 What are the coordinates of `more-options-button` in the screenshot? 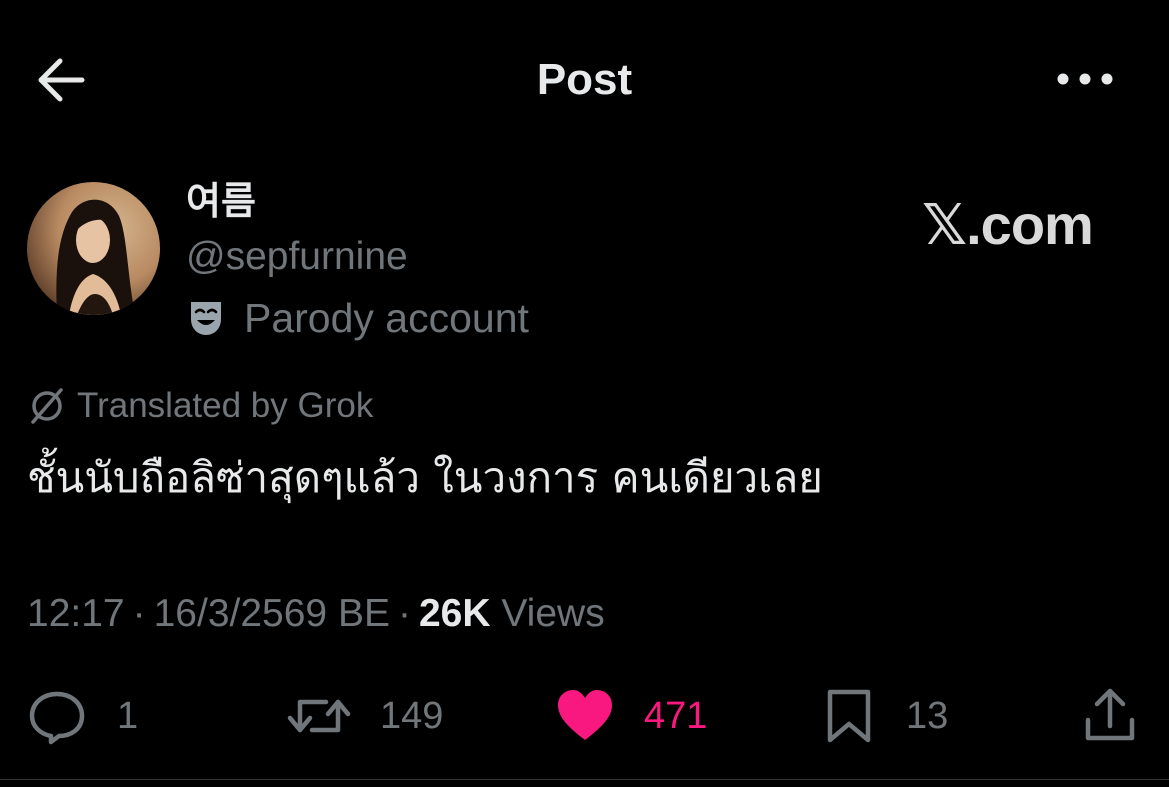 It's located at (1085, 79).